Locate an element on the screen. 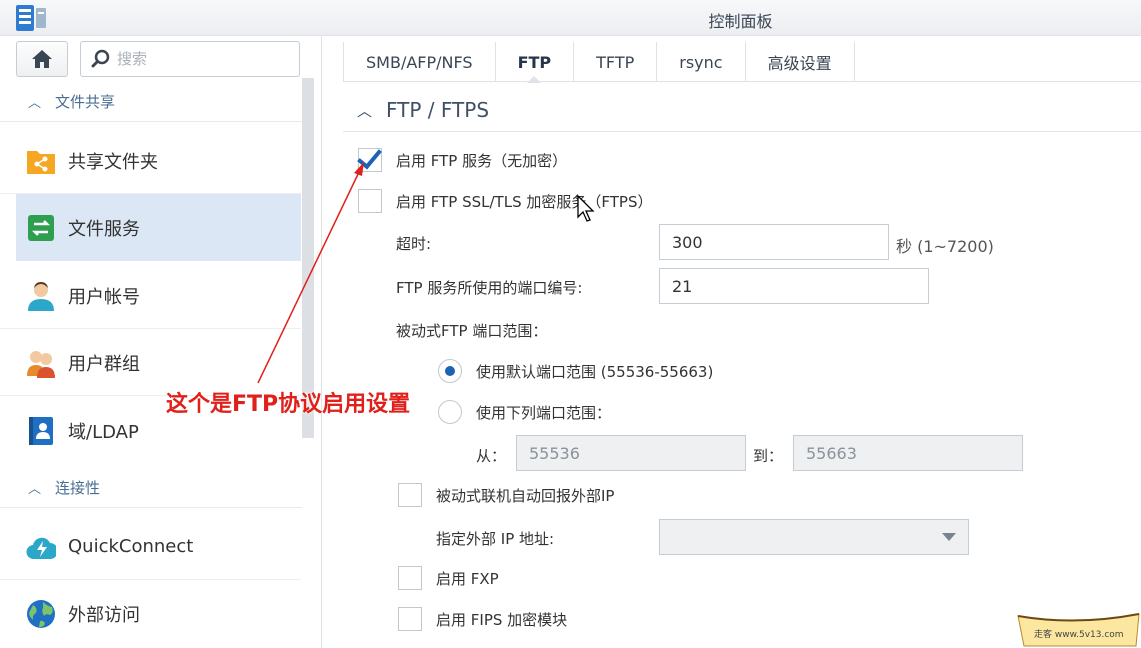  tab-smb-afp-nfs: SMB/AFP/NFS is located at coordinates (419, 62).